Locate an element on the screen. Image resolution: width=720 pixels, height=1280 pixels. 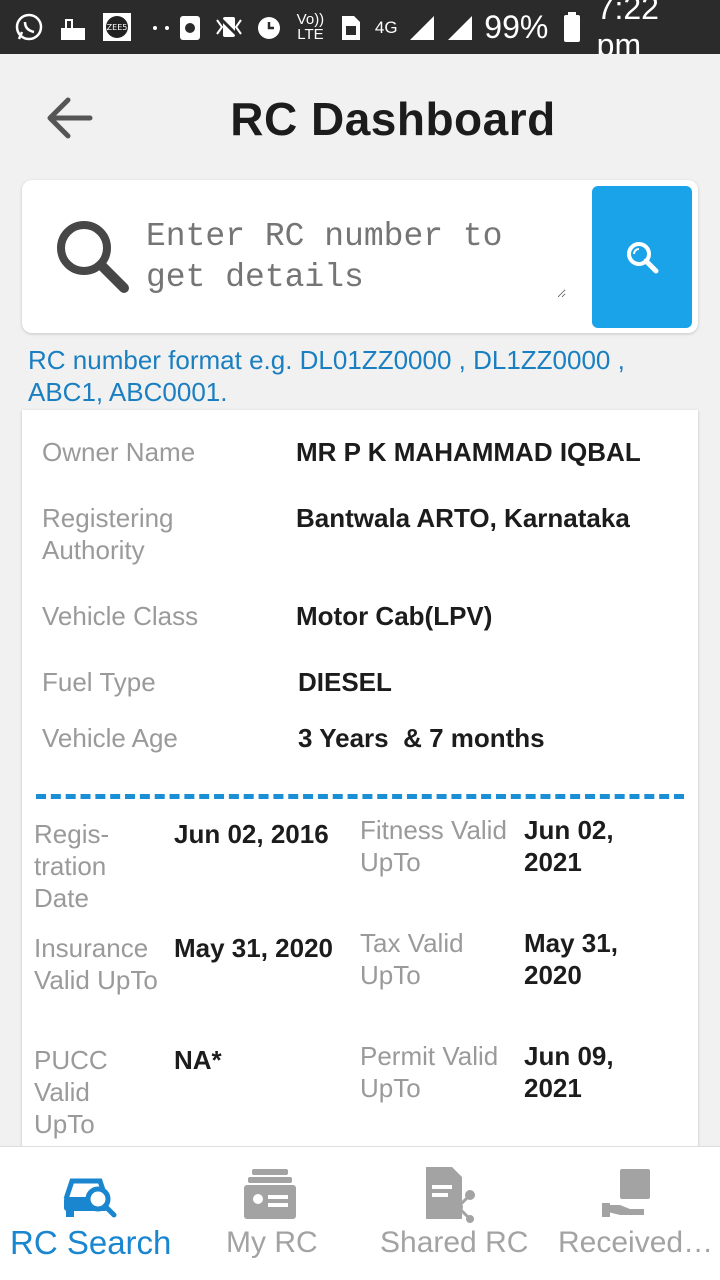
id-card-stack-icon is located at coordinates (270, 1194).